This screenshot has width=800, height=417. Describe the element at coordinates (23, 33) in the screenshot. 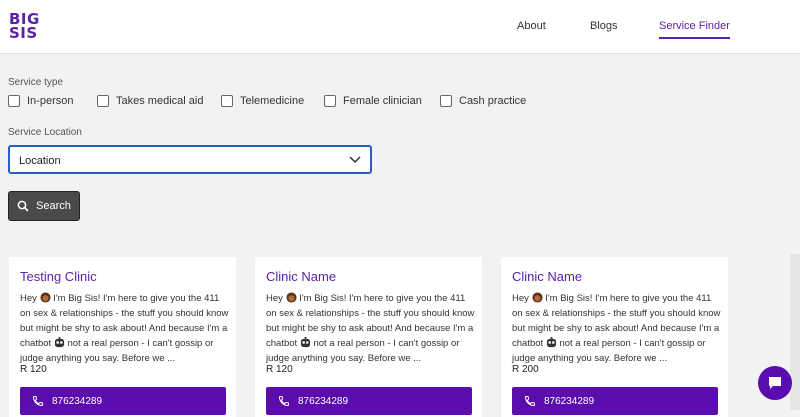

I see `logo-line-2: SIS` at that location.